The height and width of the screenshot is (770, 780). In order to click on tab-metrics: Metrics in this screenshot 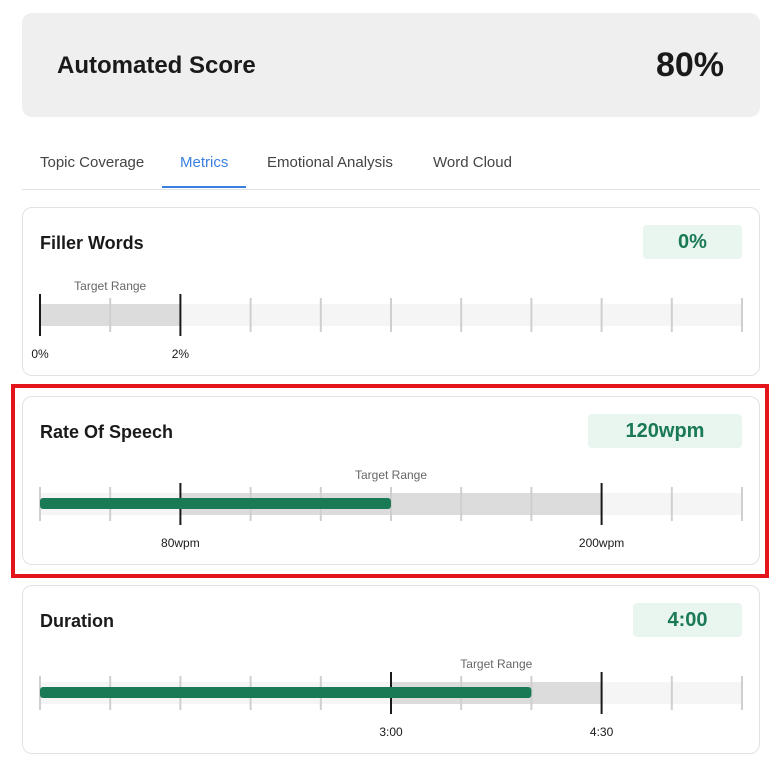, I will do `click(204, 171)`.